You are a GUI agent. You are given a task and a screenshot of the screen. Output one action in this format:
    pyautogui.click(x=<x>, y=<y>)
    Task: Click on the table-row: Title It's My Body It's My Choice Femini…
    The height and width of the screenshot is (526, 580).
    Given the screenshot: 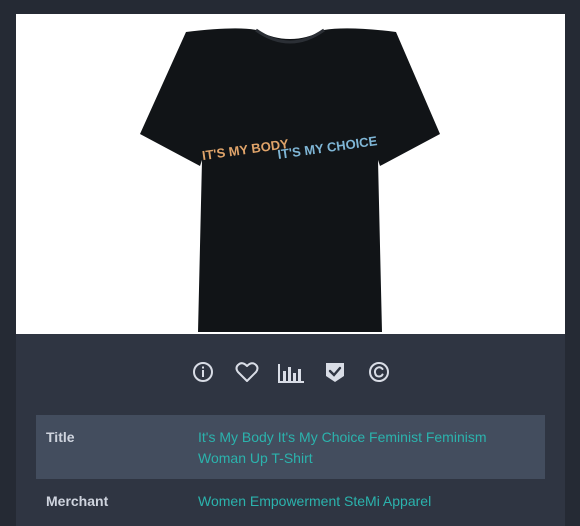 What is the action you would take?
    pyautogui.click(x=290, y=447)
    